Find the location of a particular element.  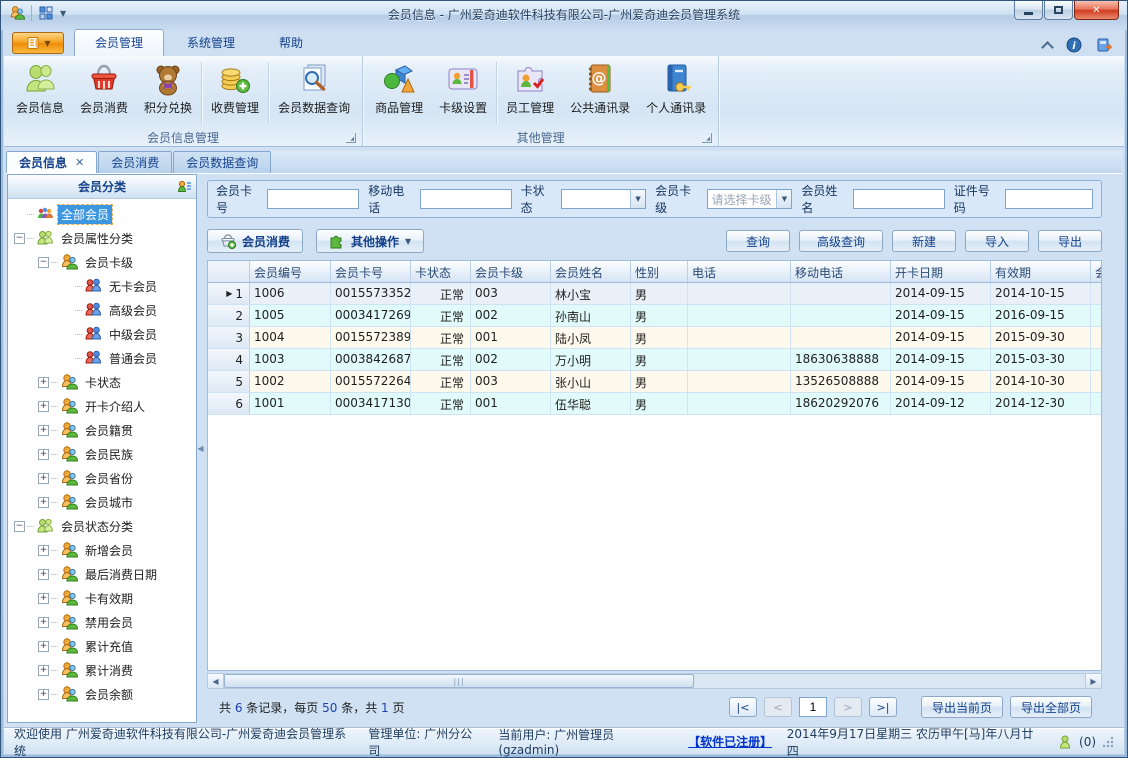

grid-header-cell: 会员卡级 is located at coordinates (511, 271).